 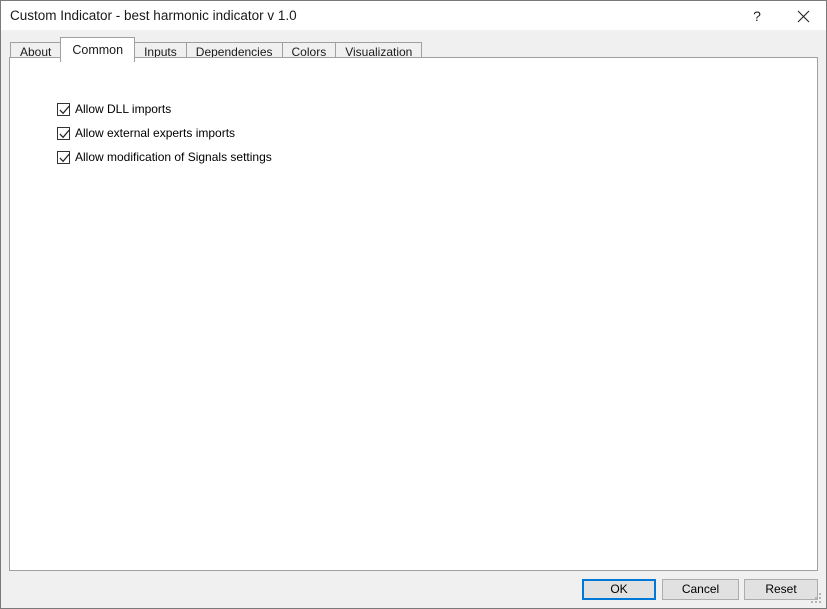 I want to click on checkbox-row-allow-modification-of-signals-settings: Allow modification of Signals settings, so click(x=164, y=157).